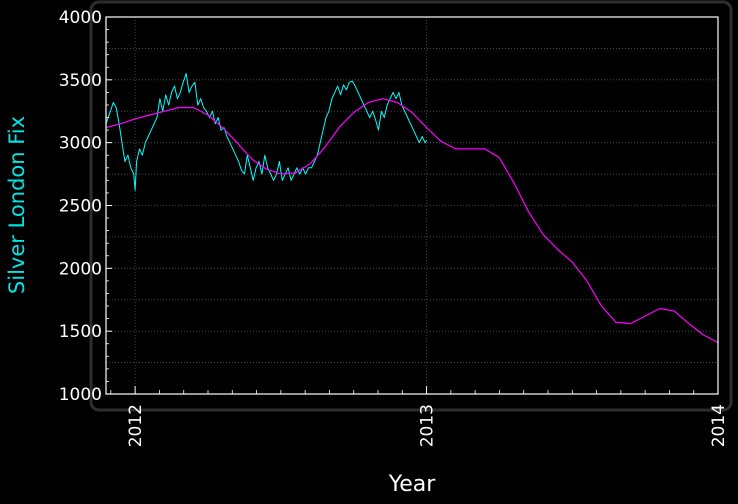 The height and width of the screenshot is (504, 738). What do you see at coordinates (428, 425) in the screenshot?
I see `x-tick-label: 2013` at bounding box center [428, 425].